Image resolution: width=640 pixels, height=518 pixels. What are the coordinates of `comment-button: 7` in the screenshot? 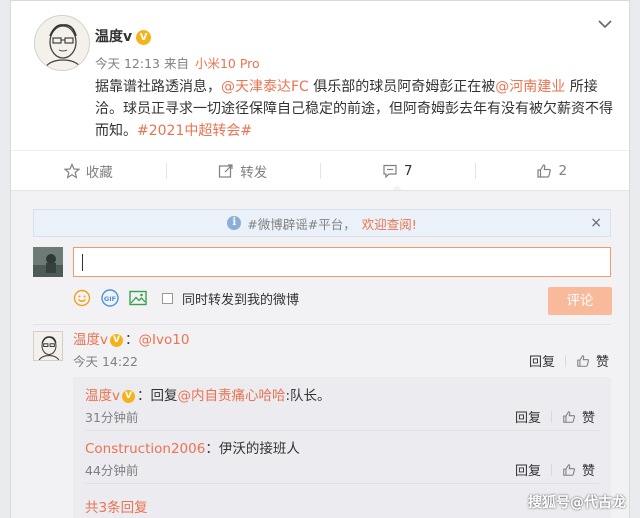 It's located at (397, 171).